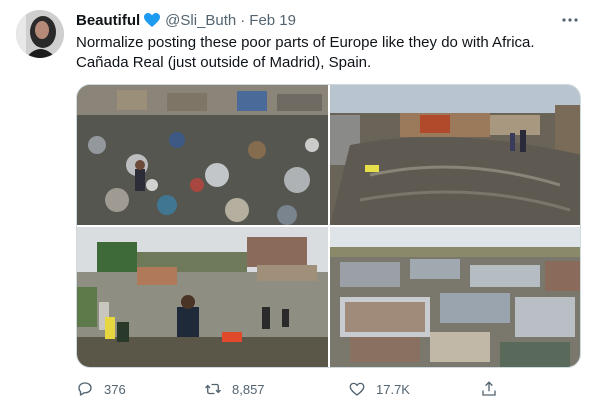  What do you see at coordinates (101, 389) in the screenshot?
I see `reply-button: 376` at bounding box center [101, 389].